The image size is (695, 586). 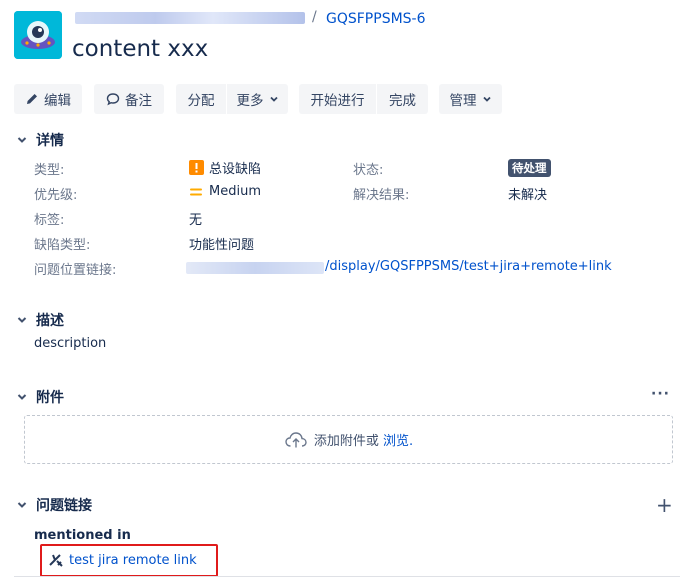 What do you see at coordinates (62, 245) in the screenshot?
I see `defect-type-label: 缺陷类型:` at bounding box center [62, 245].